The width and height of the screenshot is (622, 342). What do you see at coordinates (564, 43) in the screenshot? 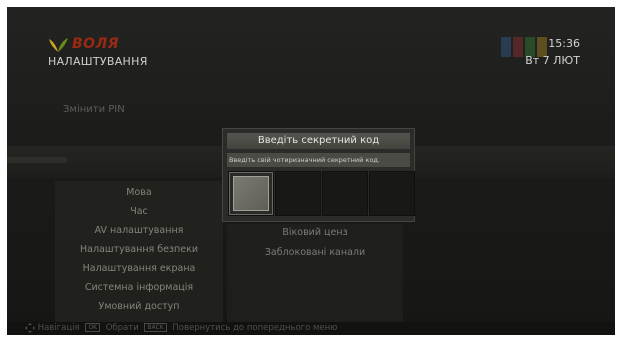
I see `clock-time: 15:36` at bounding box center [564, 43].